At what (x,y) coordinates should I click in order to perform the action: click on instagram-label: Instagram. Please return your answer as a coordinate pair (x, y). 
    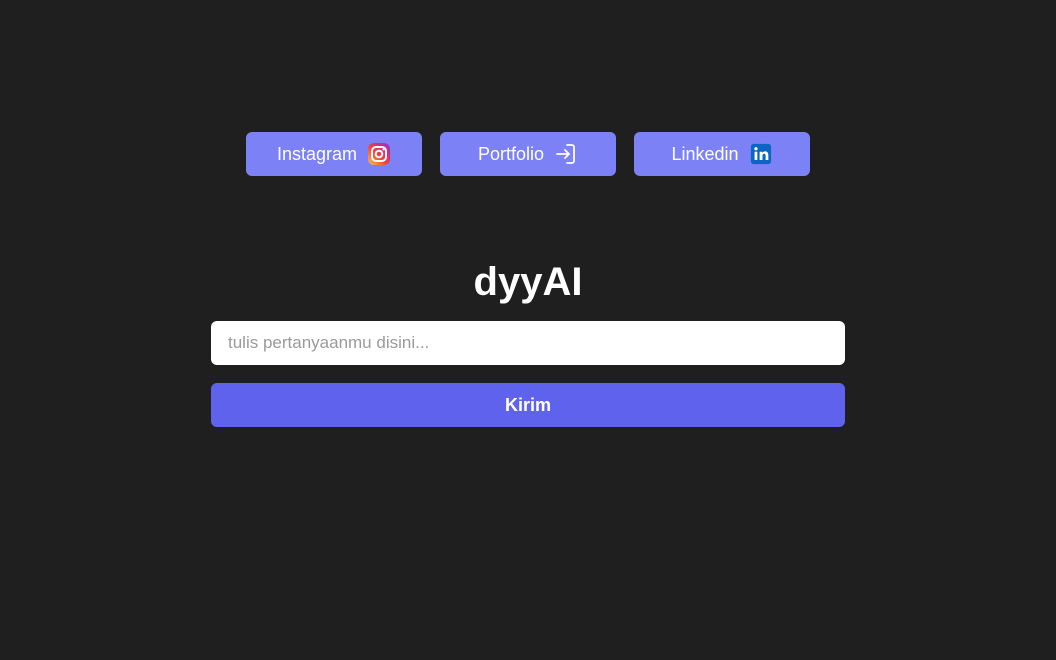
    Looking at the image, I should click on (317, 153).